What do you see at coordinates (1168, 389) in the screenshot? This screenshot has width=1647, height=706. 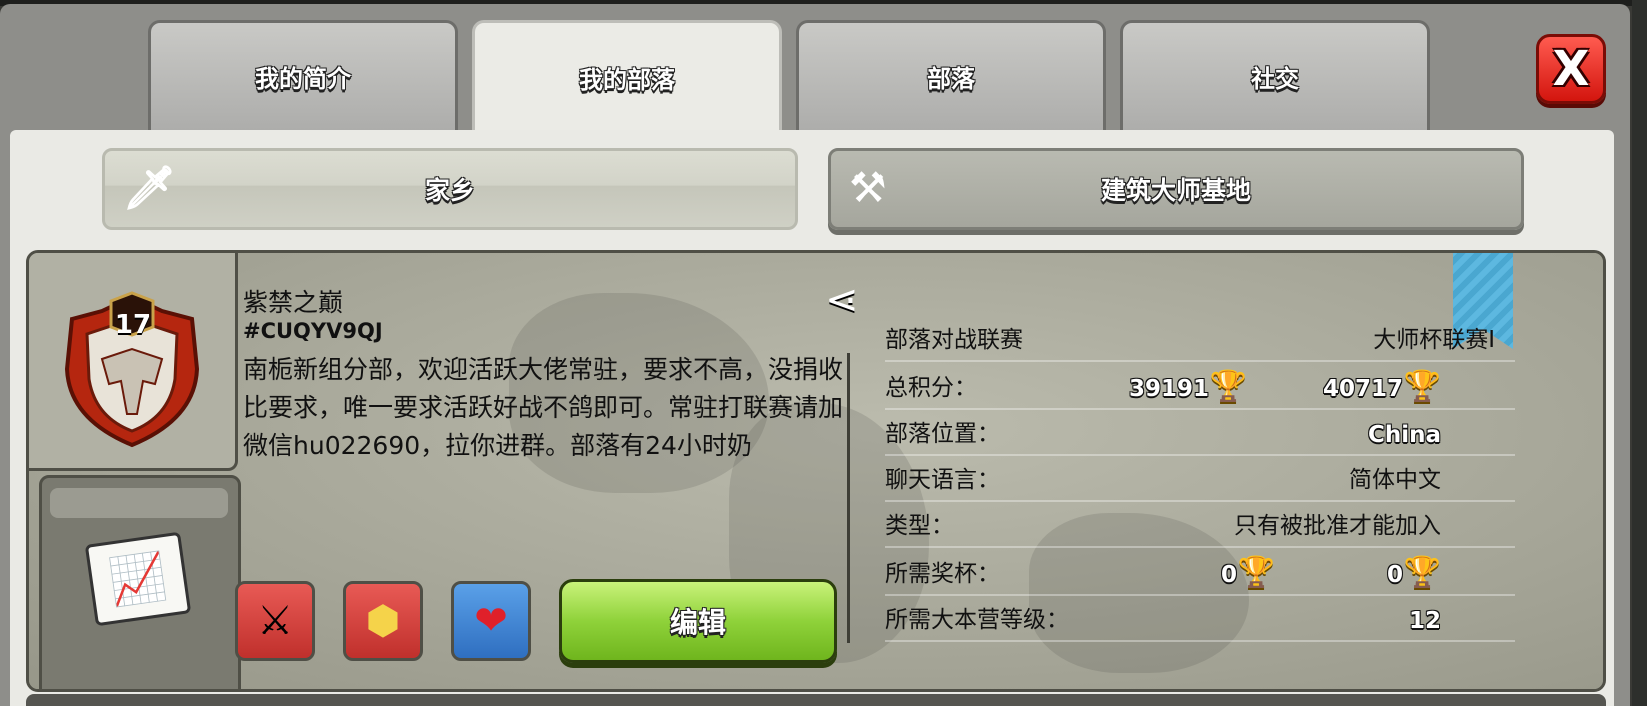 I see `home-points-value: 39191` at bounding box center [1168, 389].